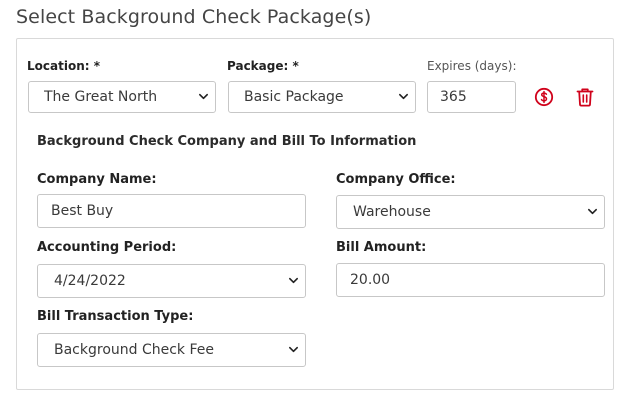 This screenshot has width=633, height=404. What do you see at coordinates (82, 211) in the screenshot?
I see `company-name-value: Best Buy` at bounding box center [82, 211].